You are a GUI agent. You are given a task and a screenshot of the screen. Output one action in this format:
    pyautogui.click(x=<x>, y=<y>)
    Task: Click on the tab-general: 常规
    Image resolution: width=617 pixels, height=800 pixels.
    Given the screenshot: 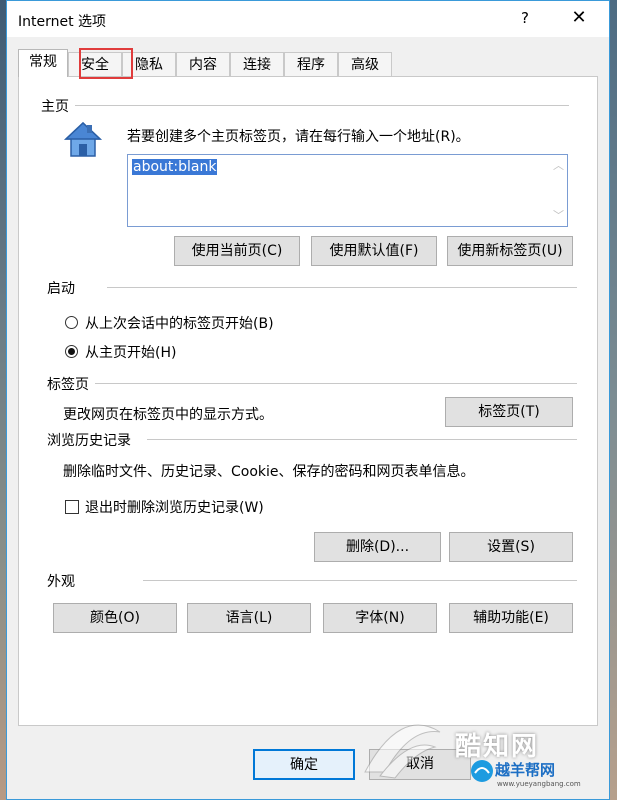 What is the action you would take?
    pyautogui.click(x=43, y=63)
    